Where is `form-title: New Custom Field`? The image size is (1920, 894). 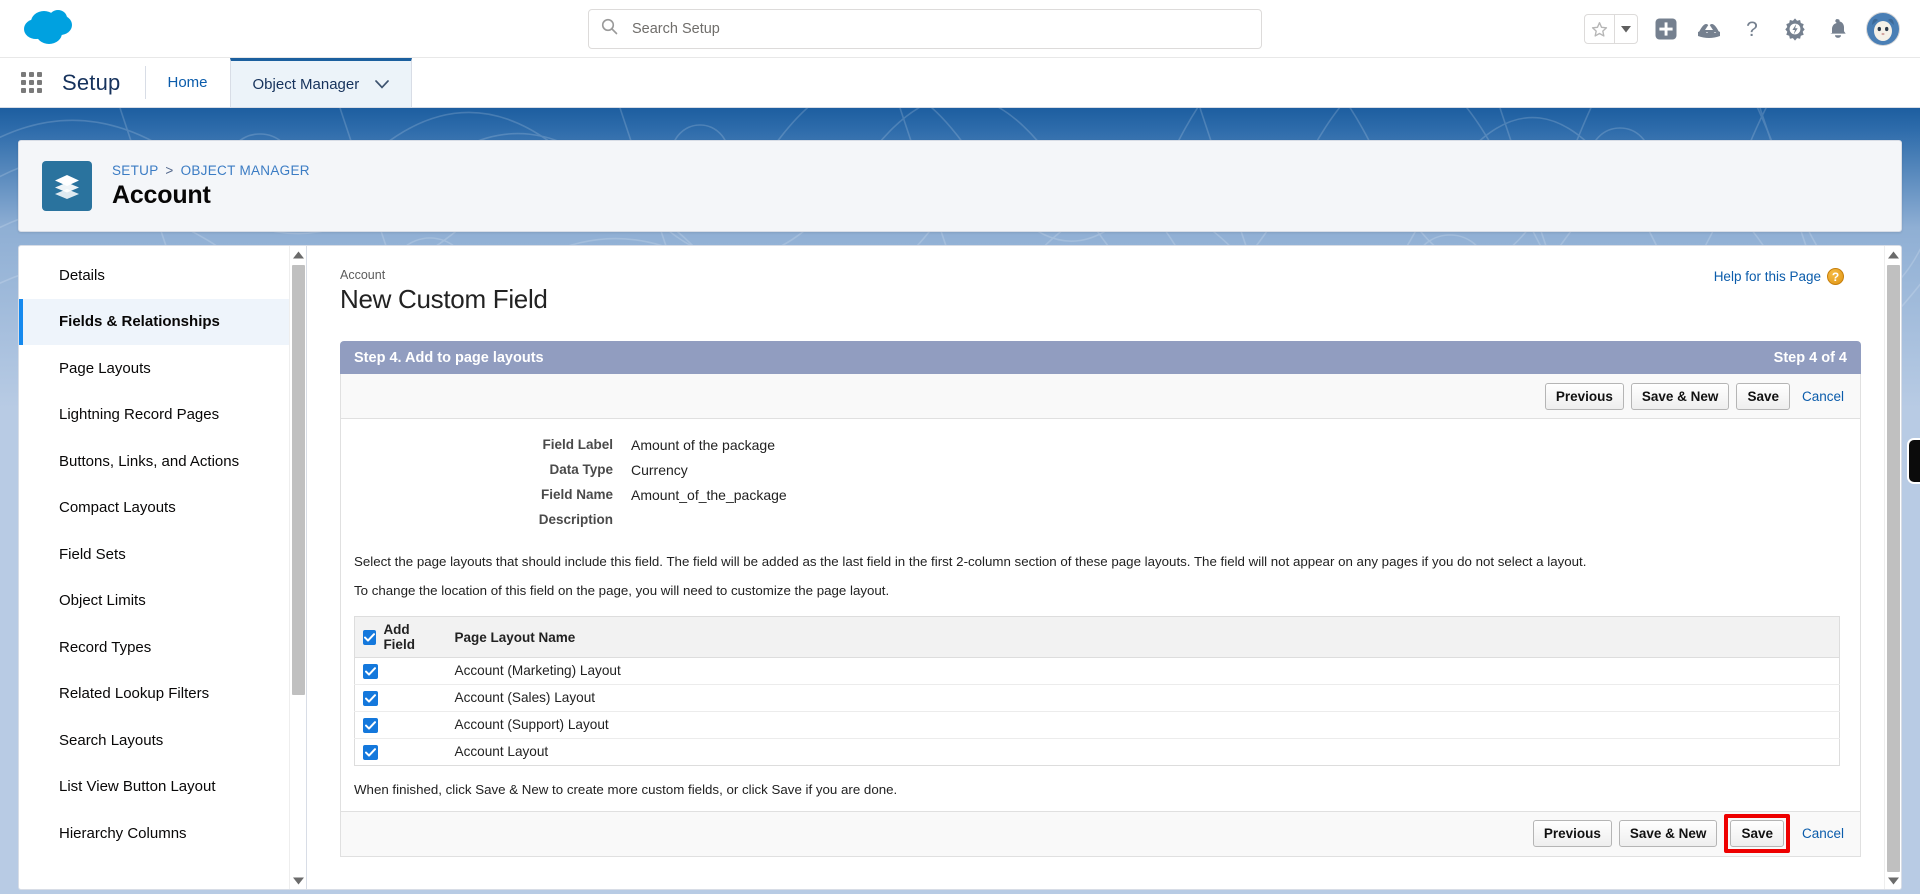
form-title: New Custom Field is located at coordinates (444, 299).